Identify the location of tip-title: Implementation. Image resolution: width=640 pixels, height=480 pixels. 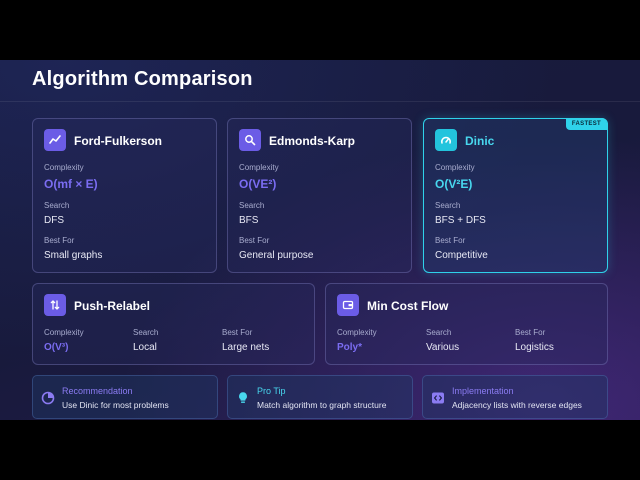
(483, 391).